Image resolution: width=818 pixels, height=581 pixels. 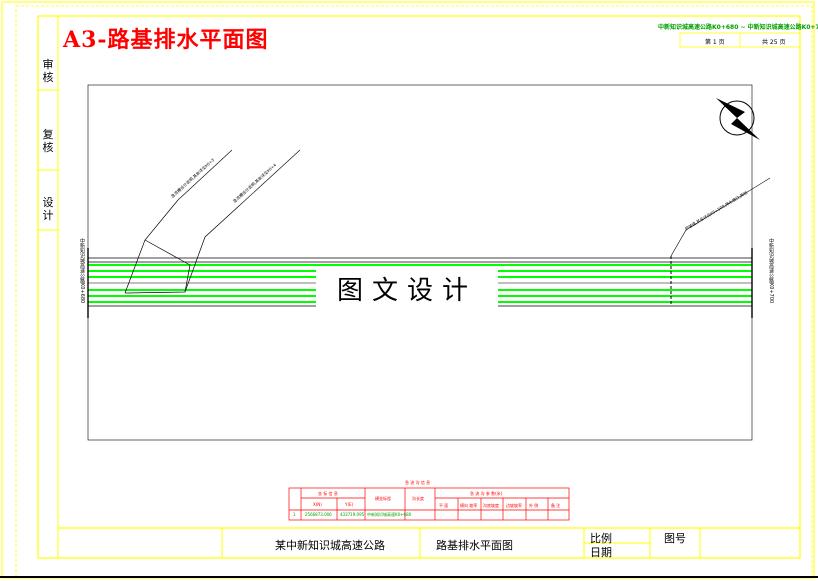 I want to click on table-row-y: 433719.095, so click(x=352, y=514).